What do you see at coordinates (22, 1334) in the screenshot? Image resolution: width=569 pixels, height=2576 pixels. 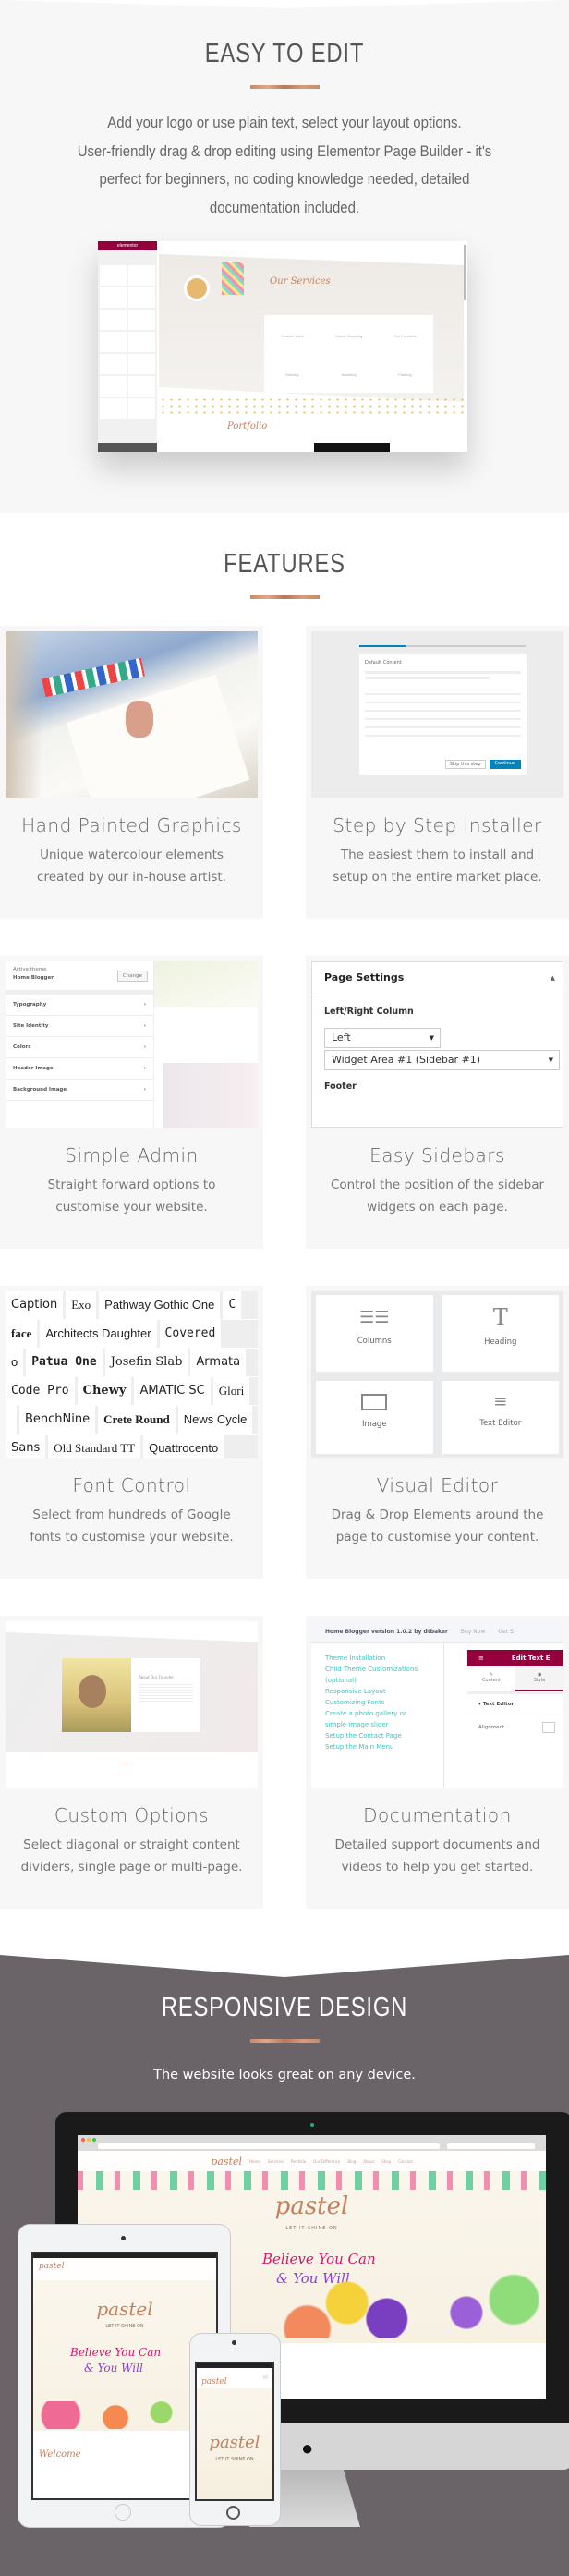 I see `font-sample: face` at bounding box center [22, 1334].